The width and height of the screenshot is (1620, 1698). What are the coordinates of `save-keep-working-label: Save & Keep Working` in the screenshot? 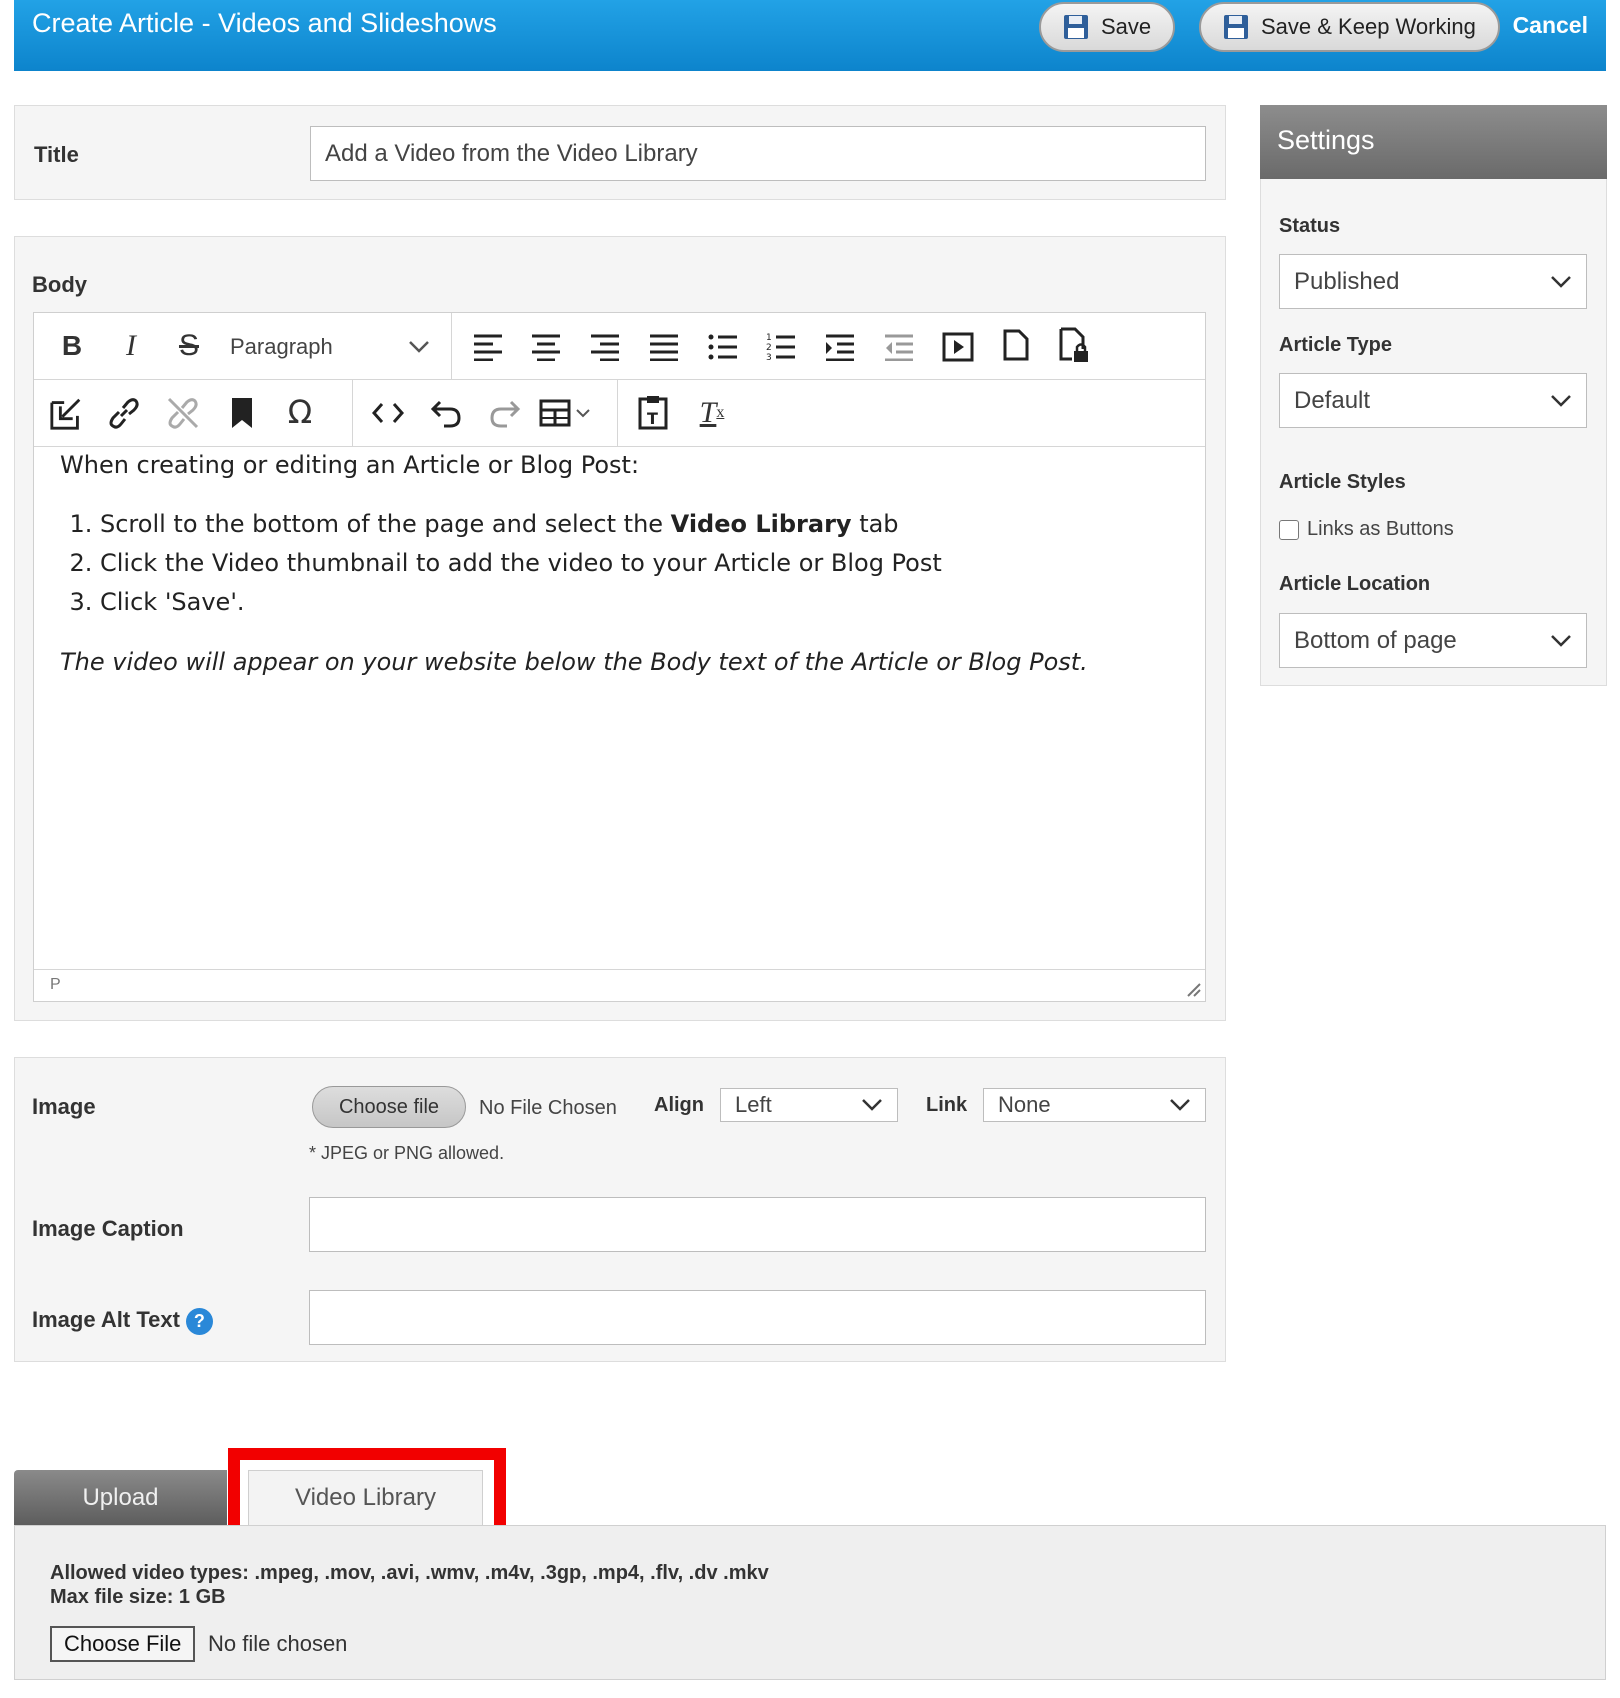 It's located at (1368, 26).